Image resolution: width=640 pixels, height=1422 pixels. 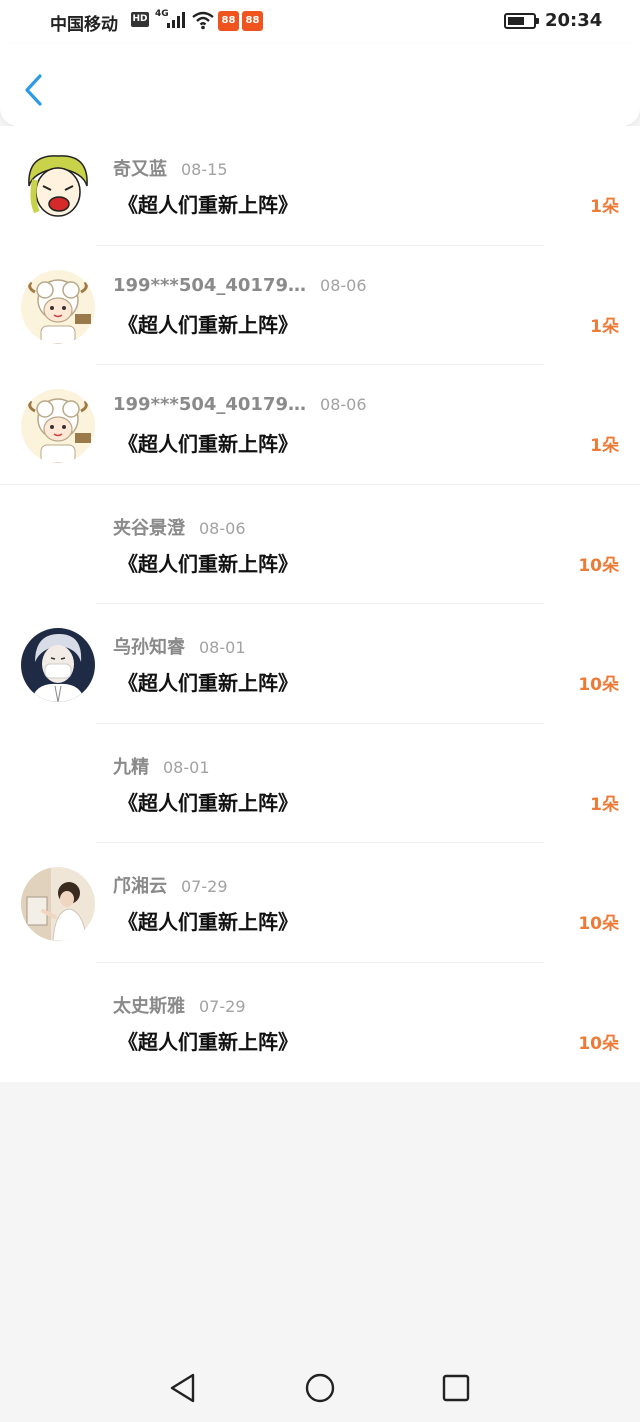 I want to click on send-date: 08-15, so click(x=204, y=169).